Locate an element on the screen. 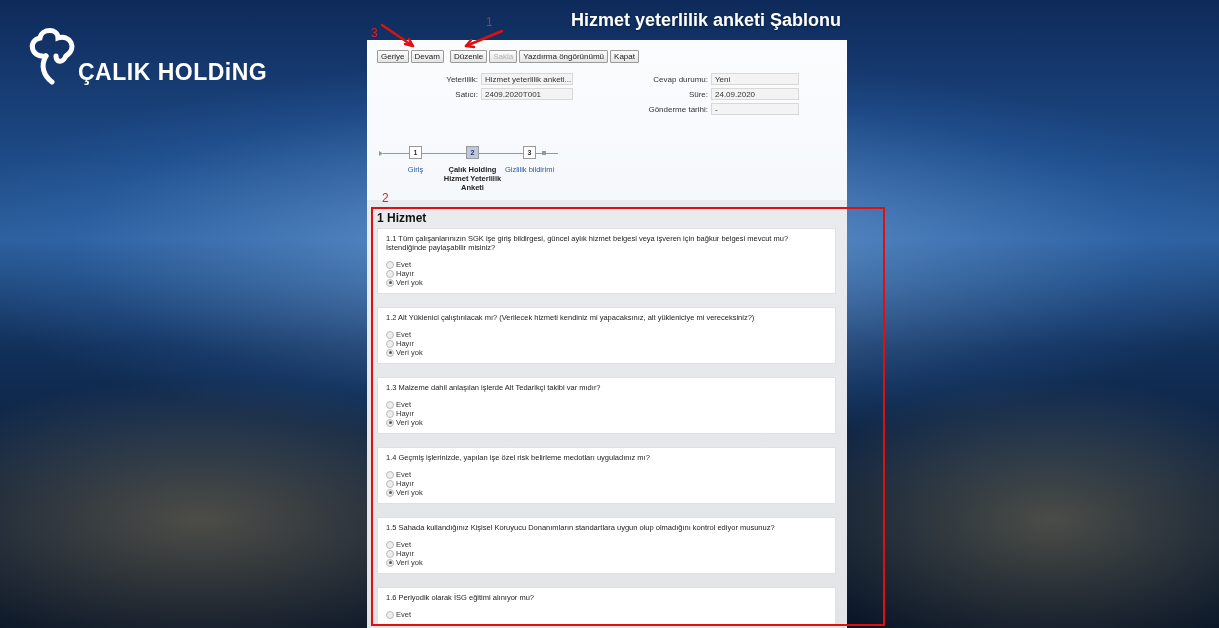 The image size is (1219, 628). annotation-number: 2 is located at coordinates (385, 198).